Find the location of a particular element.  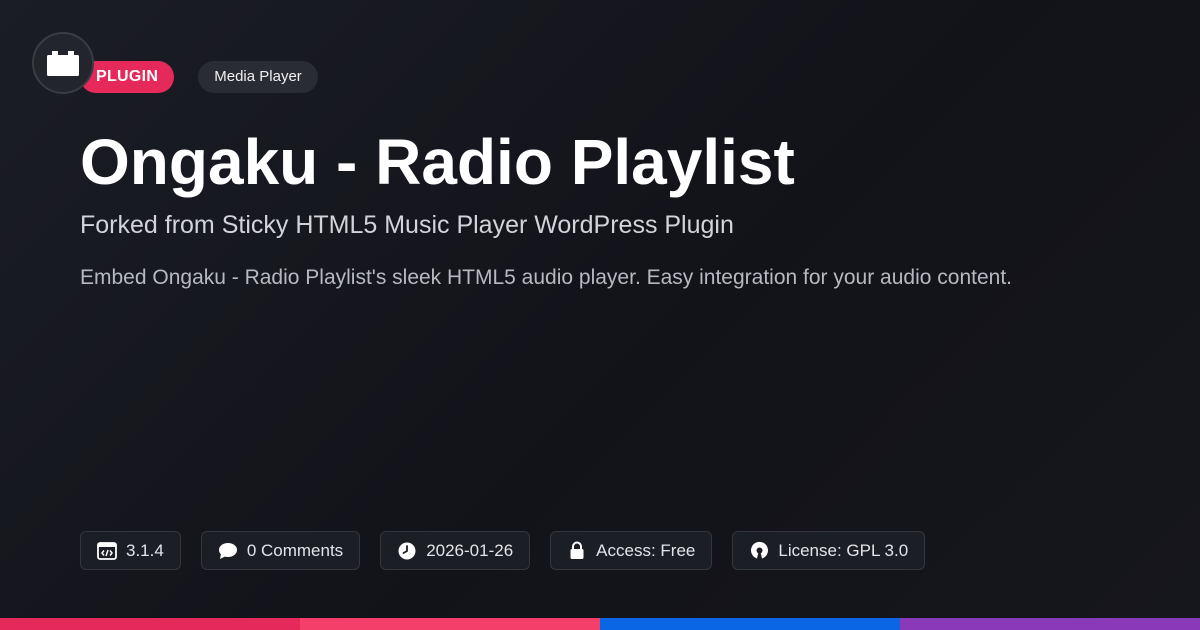

license-text: License: GPL 3.0 is located at coordinates (843, 550).